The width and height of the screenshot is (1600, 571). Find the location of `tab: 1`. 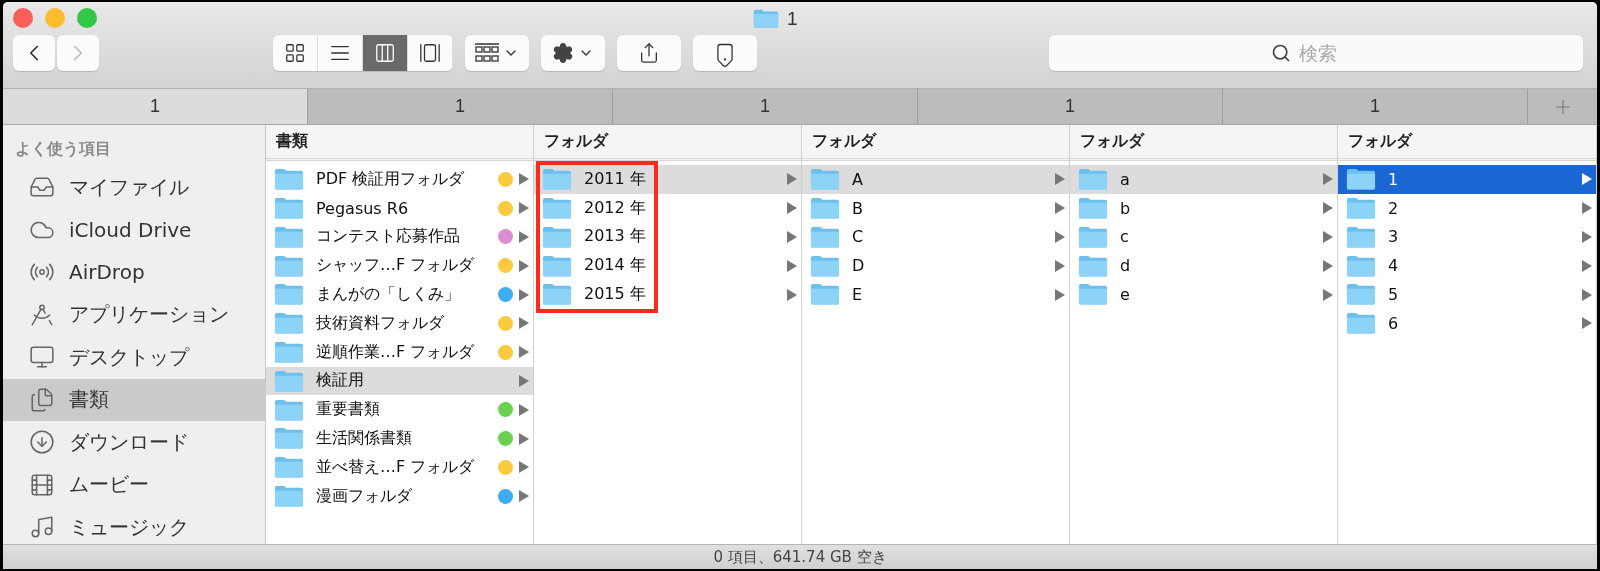

tab: 1 is located at coordinates (155, 106).